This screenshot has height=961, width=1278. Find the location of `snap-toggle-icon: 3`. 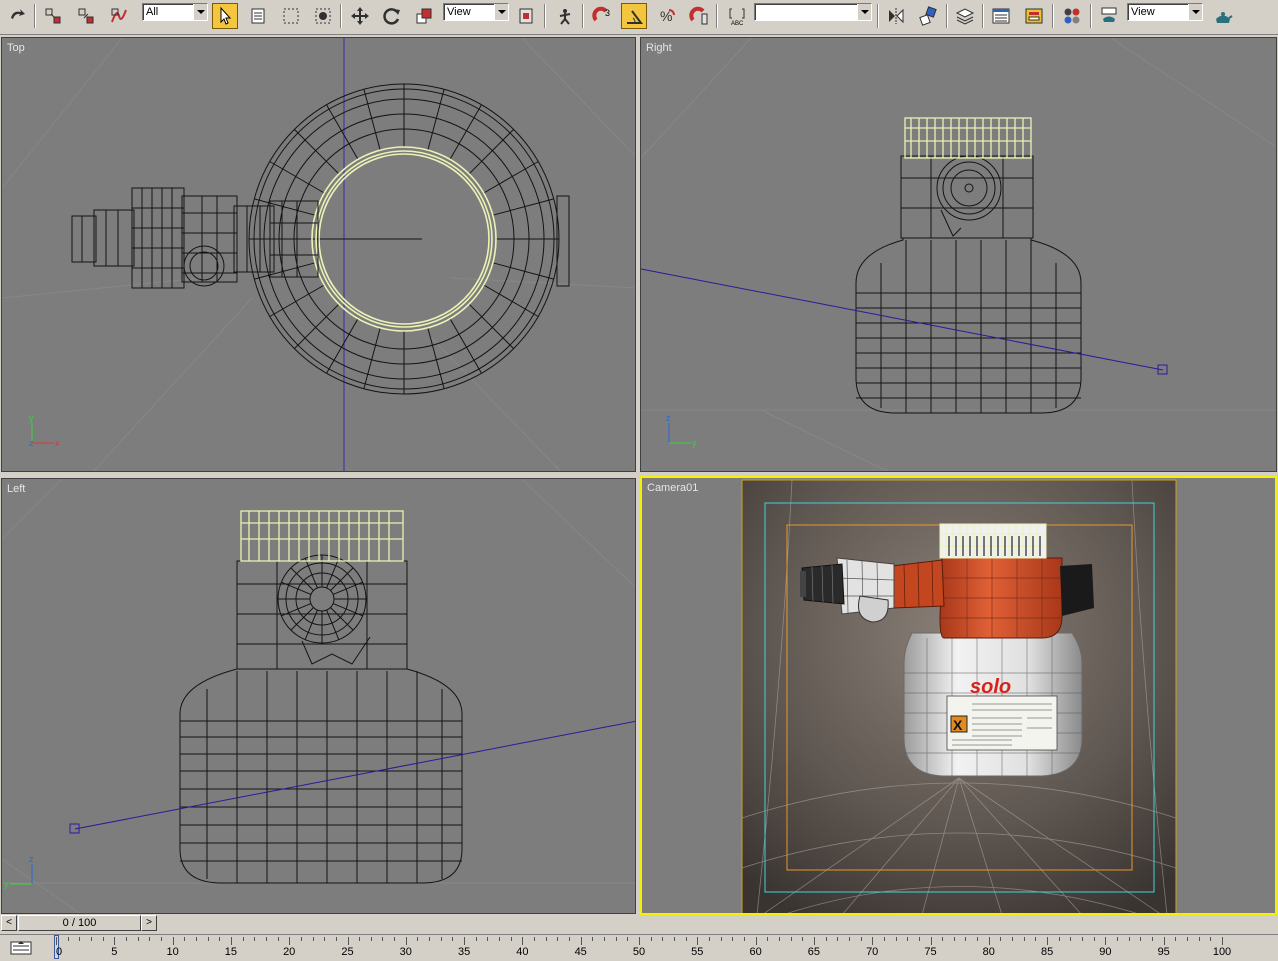

snap-toggle-icon: 3 is located at coordinates (602, 16).